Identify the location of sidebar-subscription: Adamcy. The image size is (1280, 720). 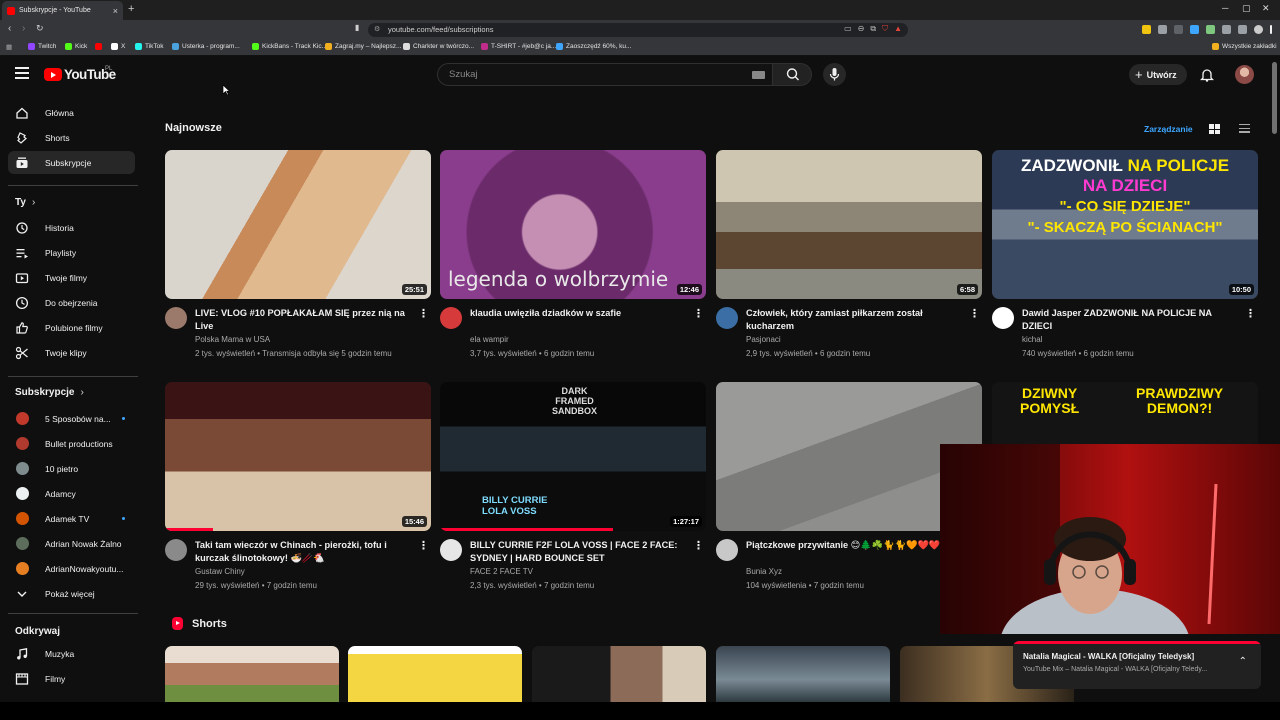
(71, 493).